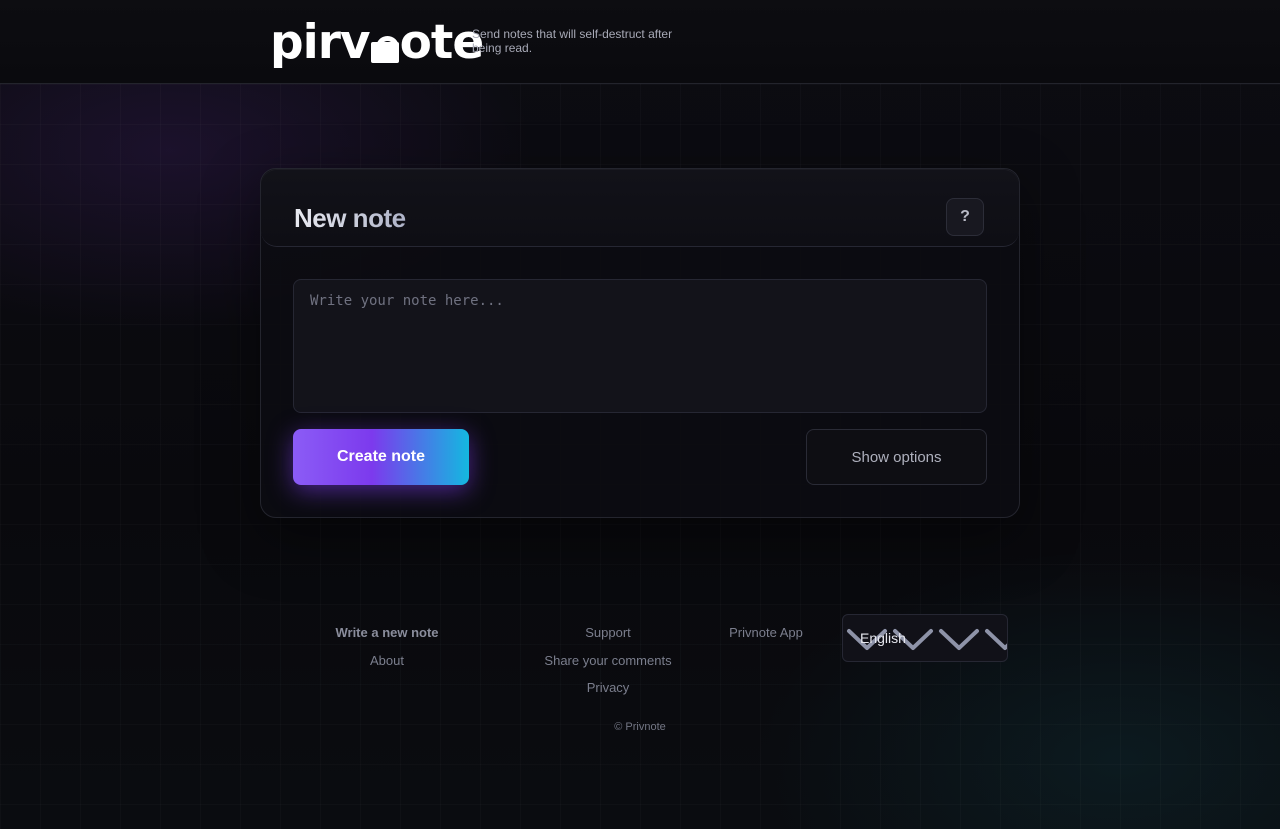 The height and width of the screenshot is (829, 1280). Describe the element at coordinates (608, 687) in the screenshot. I see `footer-link-privacy: Privacy` at that location.